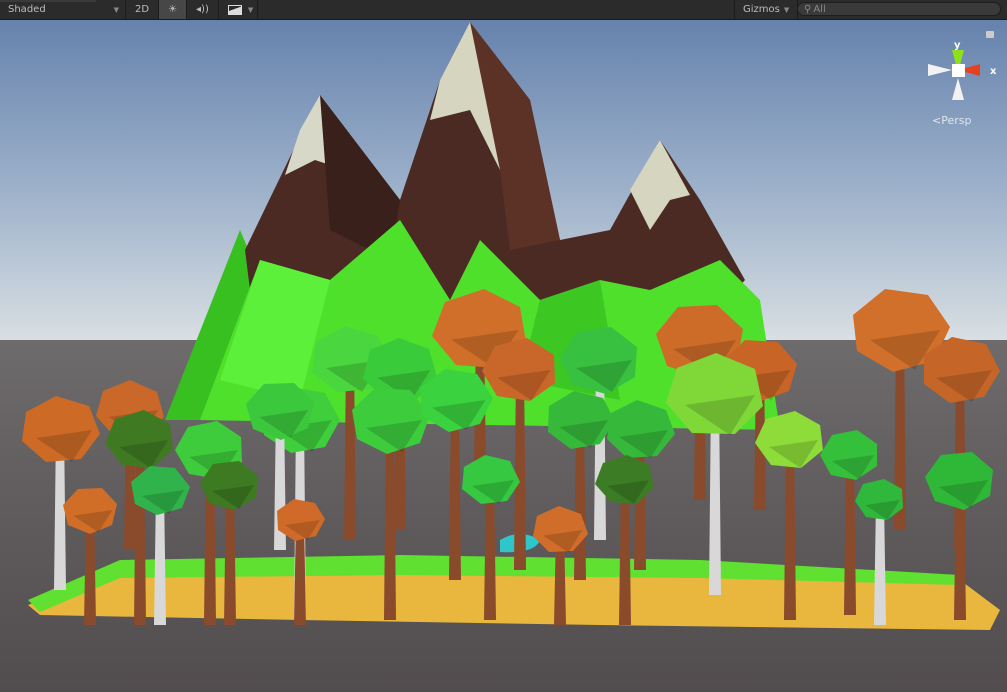 This screenshot has width=1007, height=692. Describe the element at coordinates (503, 10) in the screenshot. I see `scene-toolbar: Shaded ▼ 2D ☀ ◂)) ▼ Gizmos ▼ ⚲ All` at that location.